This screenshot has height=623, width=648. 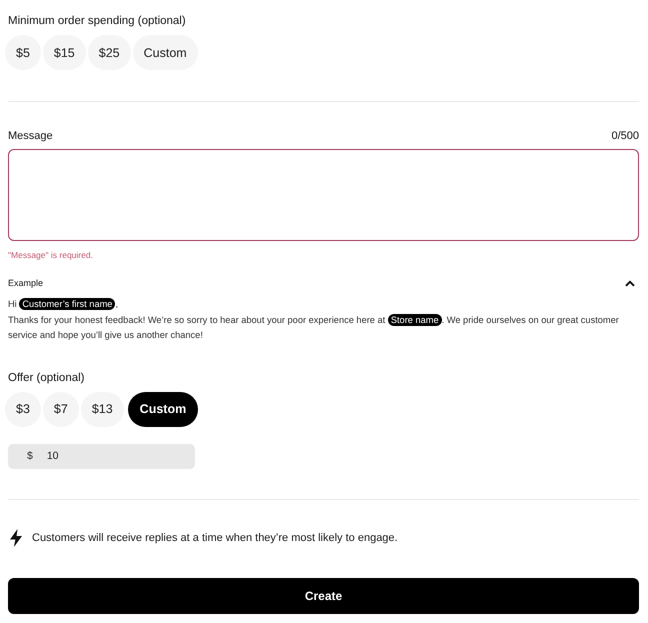 I want to click on currency-symbol: $, so click(x=30, y=456).